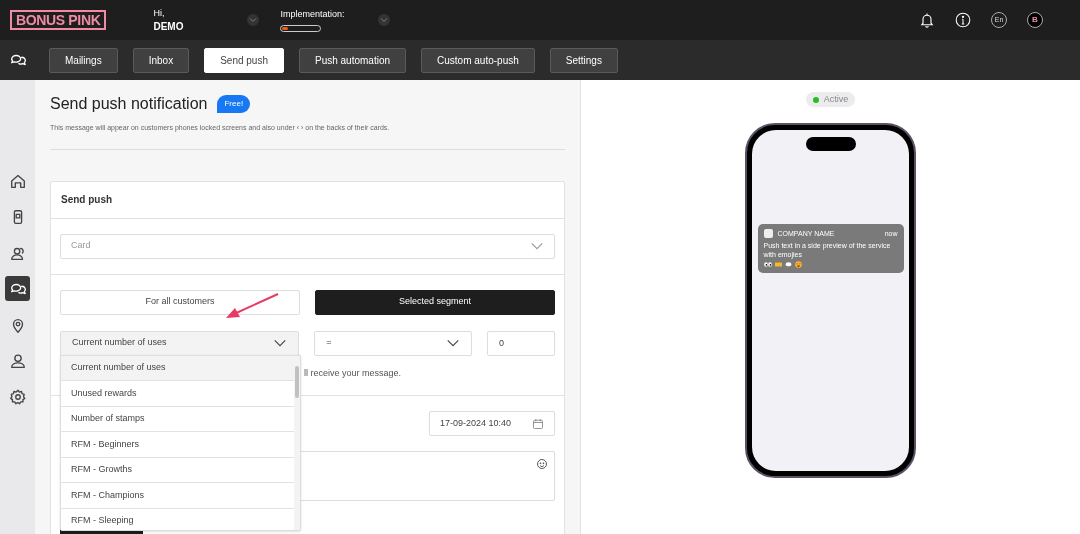  What do you see at coordinates (17, 288) in the screenshot?
I see `sidebar-item` at bounding box center [17, 288].